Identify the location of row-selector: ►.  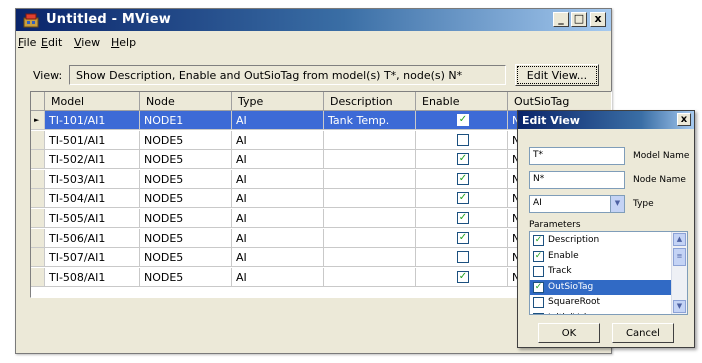
(38, 120).